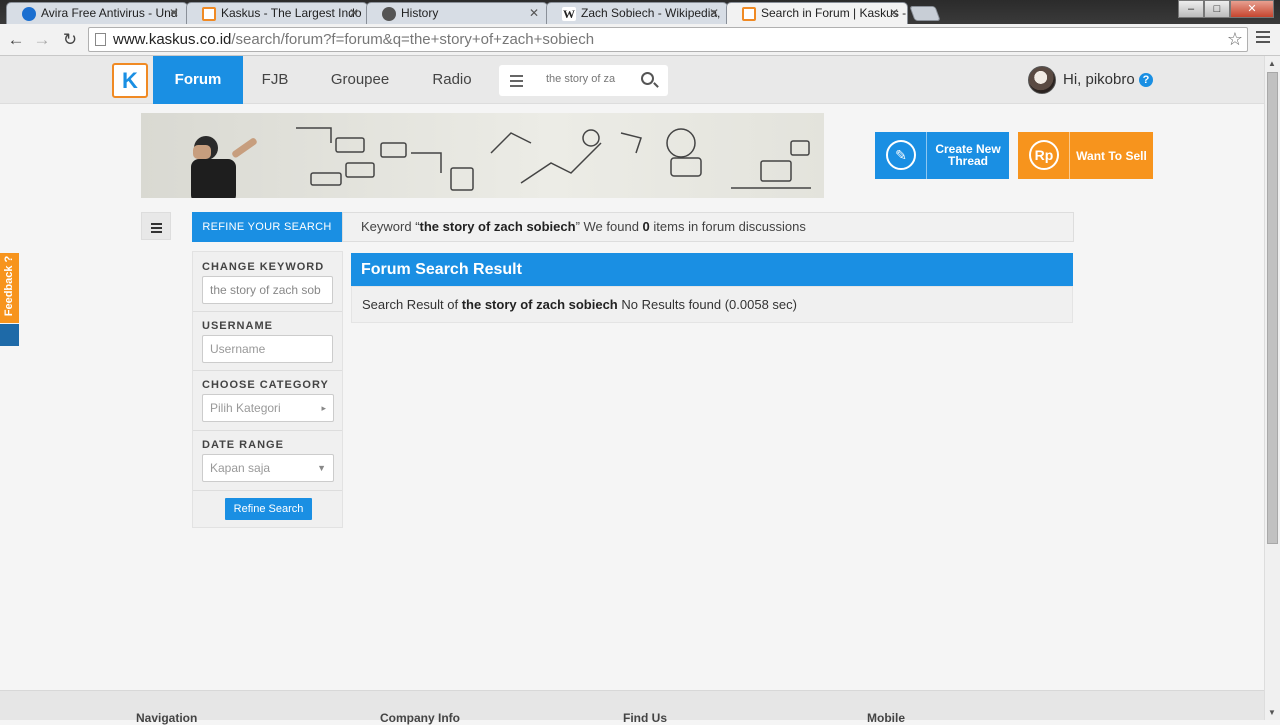  I want to click on pencil-icon: ✎, so click(901, 155).